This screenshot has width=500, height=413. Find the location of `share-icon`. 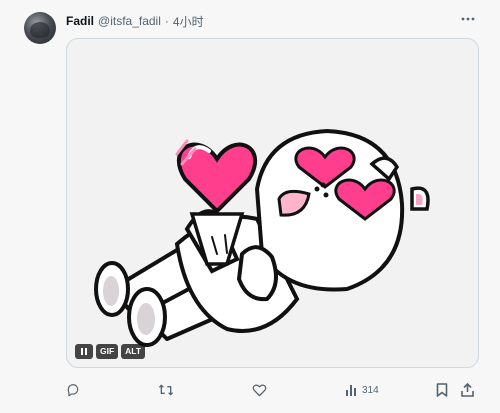

share-icon is located at coordinates (467, 390).